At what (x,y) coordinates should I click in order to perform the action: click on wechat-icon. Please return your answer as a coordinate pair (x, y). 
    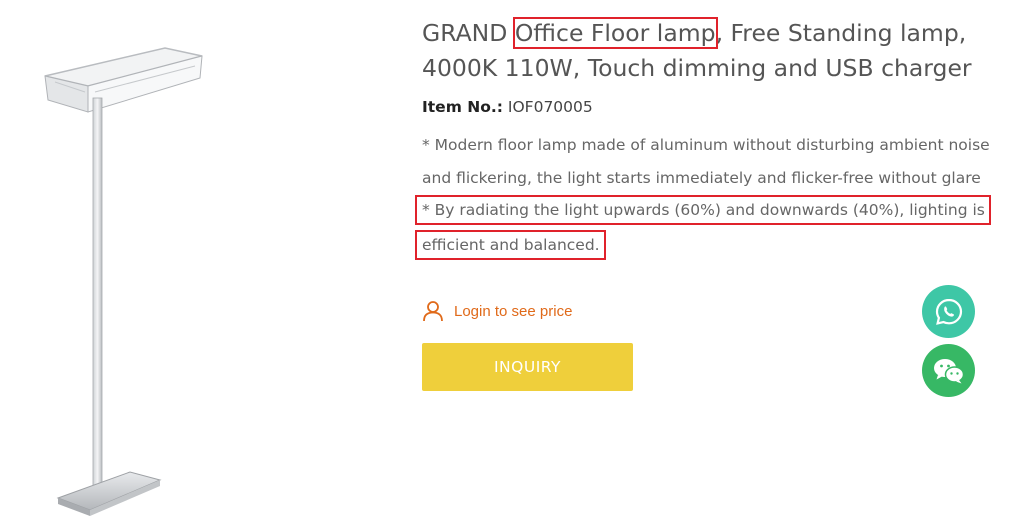
    Looking at the image, I should click on (948, 370).